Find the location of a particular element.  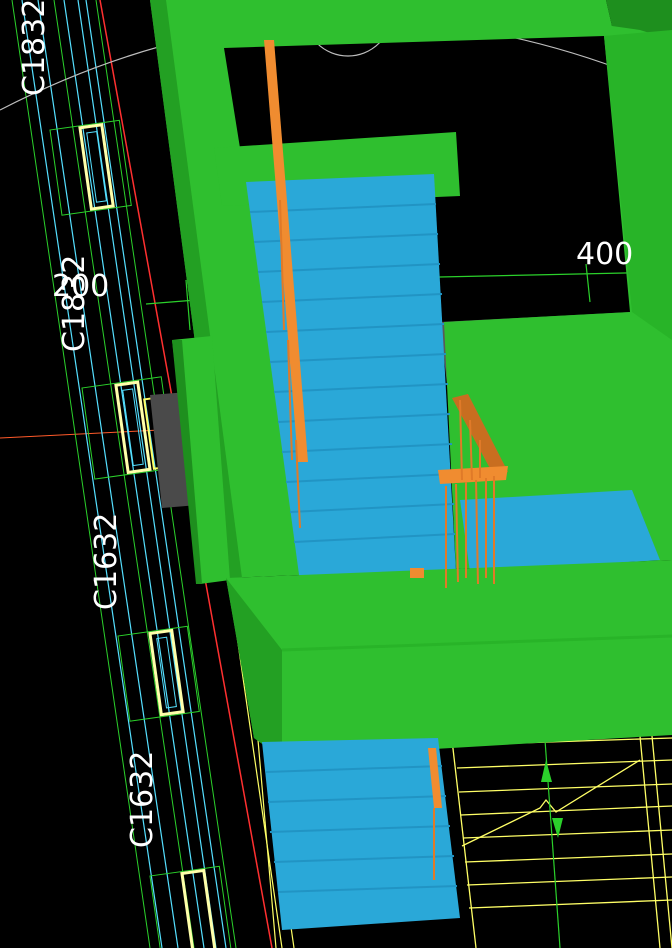

dimension-400: 400 is located at coordinates (604, 254).